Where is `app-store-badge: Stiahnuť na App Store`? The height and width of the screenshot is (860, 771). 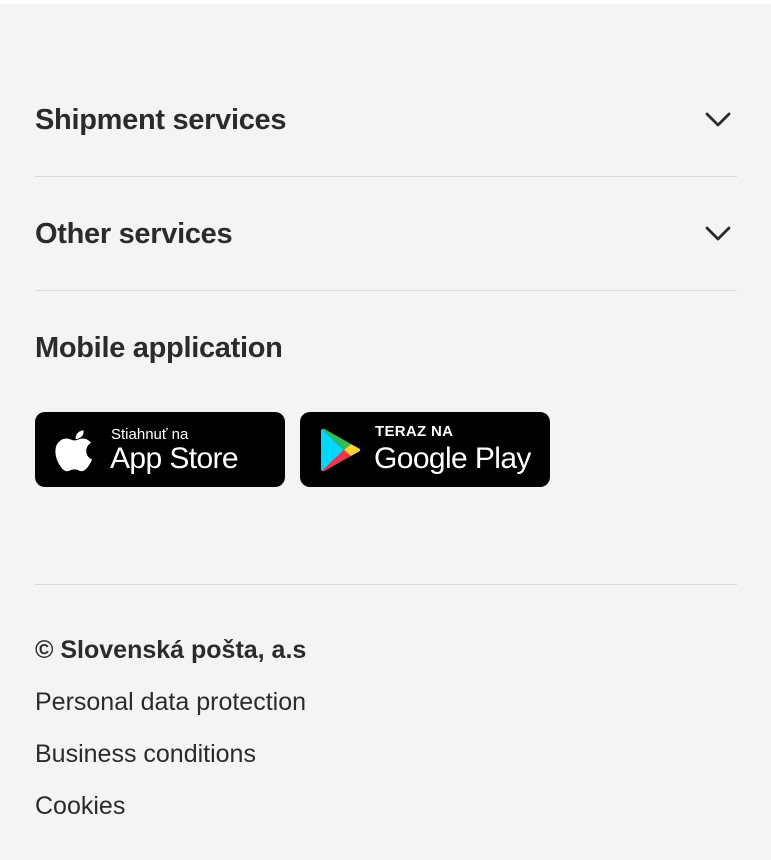
app-store-badge: Stiahnuť na App Store is located at coordinates (160, 449).